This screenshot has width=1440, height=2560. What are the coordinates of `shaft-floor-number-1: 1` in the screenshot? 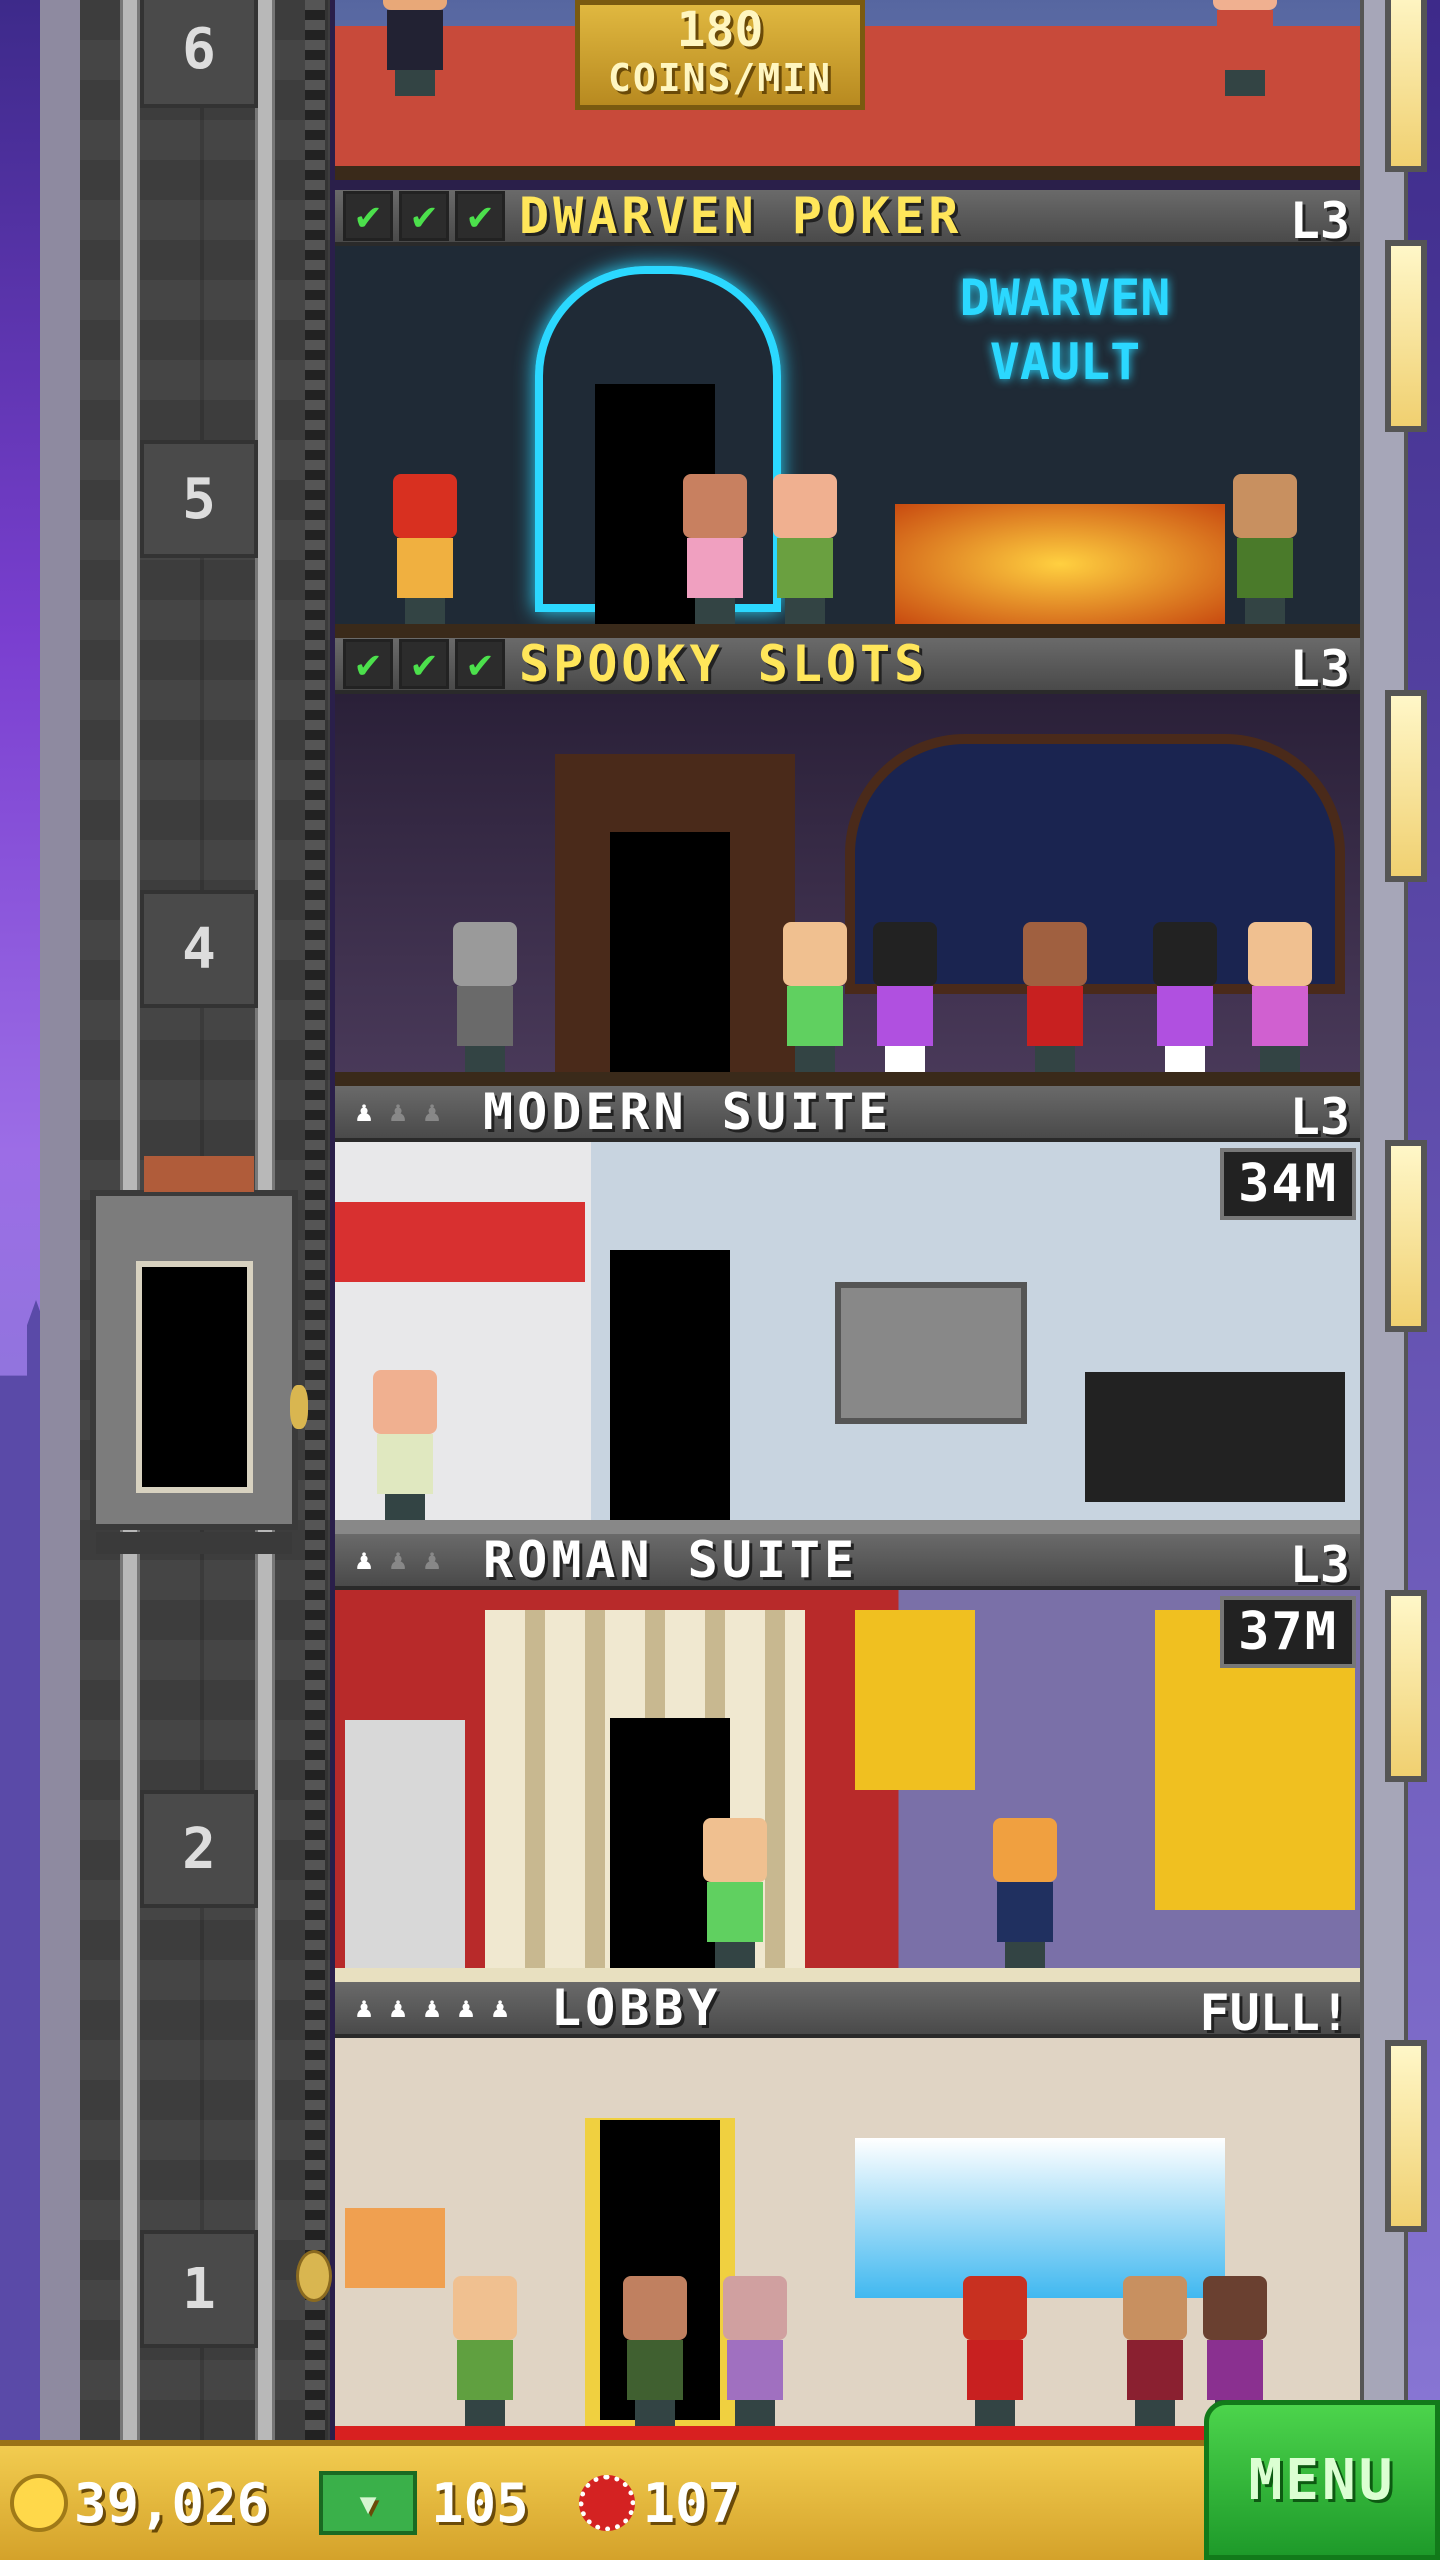 It's located at (199, 2289).